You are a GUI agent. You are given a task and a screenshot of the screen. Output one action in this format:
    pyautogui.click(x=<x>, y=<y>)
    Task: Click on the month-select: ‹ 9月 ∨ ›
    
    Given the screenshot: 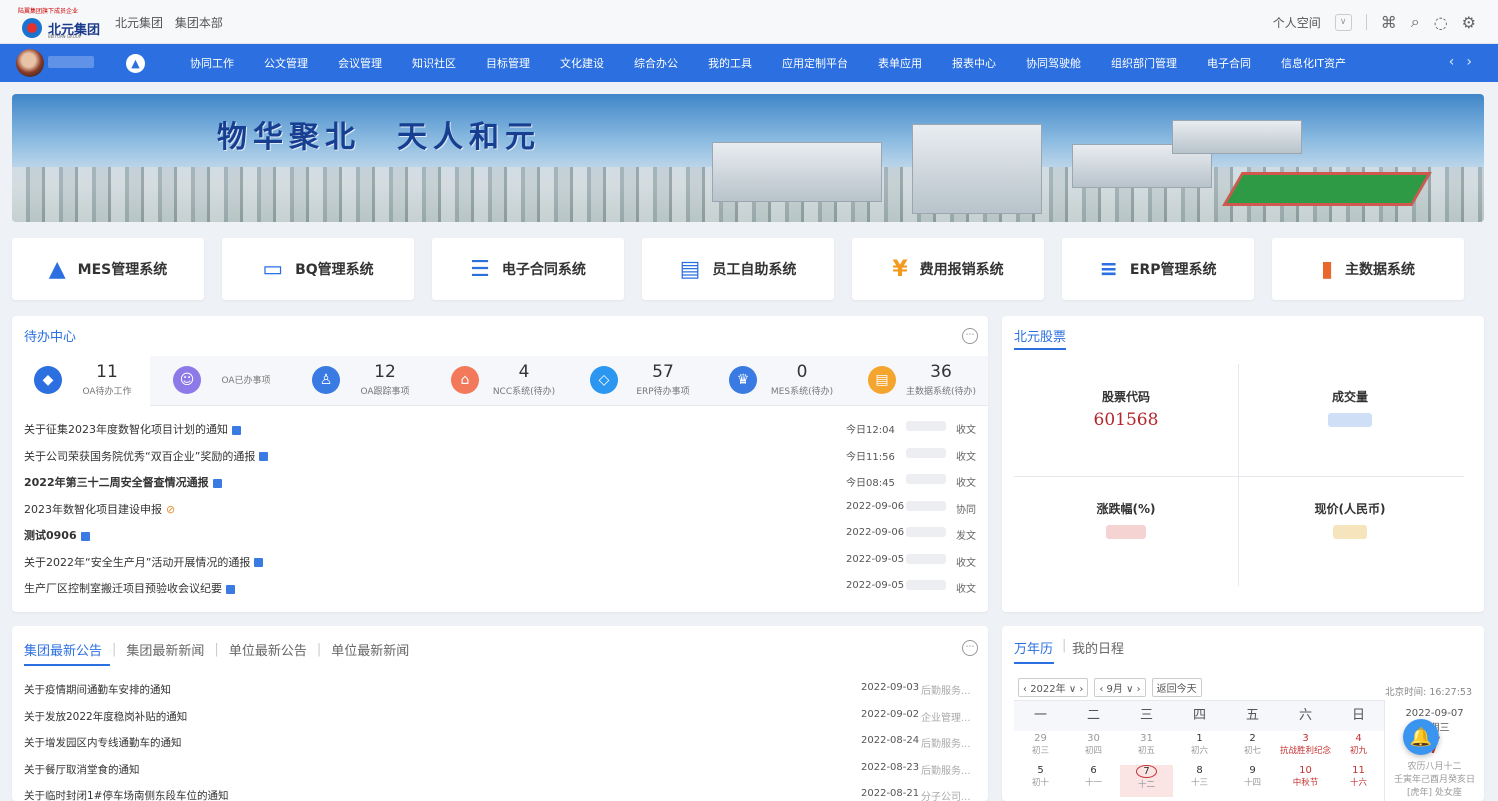 What is the action you would take?
    pyautogui.click(x=1120, y=687)
    